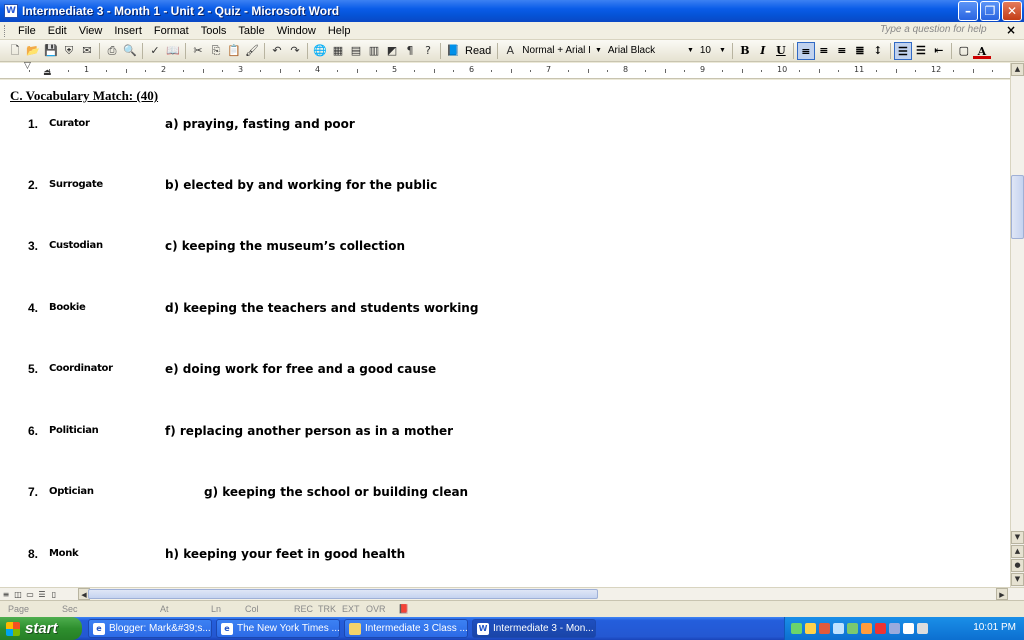  Describe the element at coordinates (91, 31) in the screenshot. I see `menu-view: View` at that location.